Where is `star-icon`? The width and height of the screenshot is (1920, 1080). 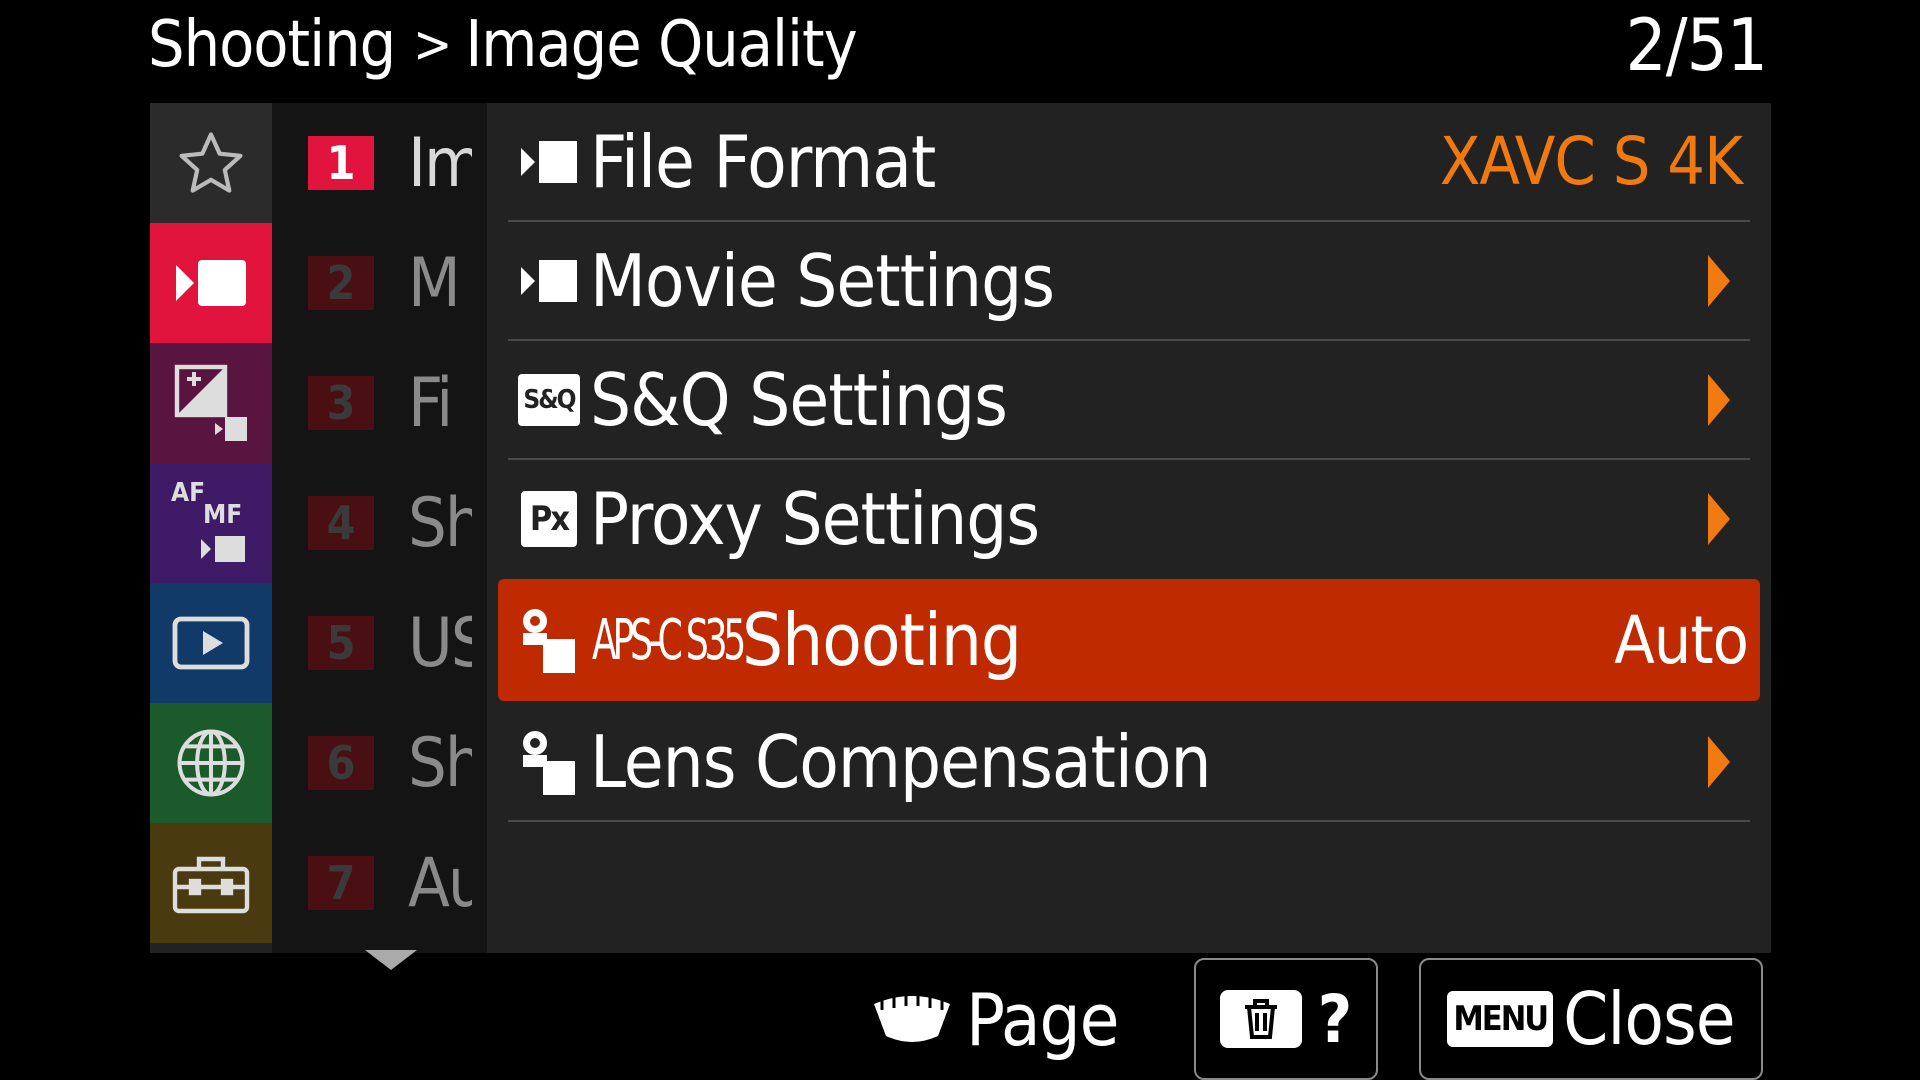 star-icon is located at coordinates (211, 162).